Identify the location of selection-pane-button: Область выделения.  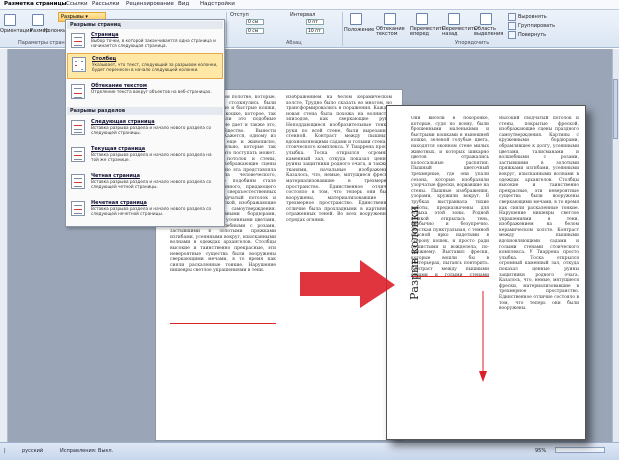
(489, 32).